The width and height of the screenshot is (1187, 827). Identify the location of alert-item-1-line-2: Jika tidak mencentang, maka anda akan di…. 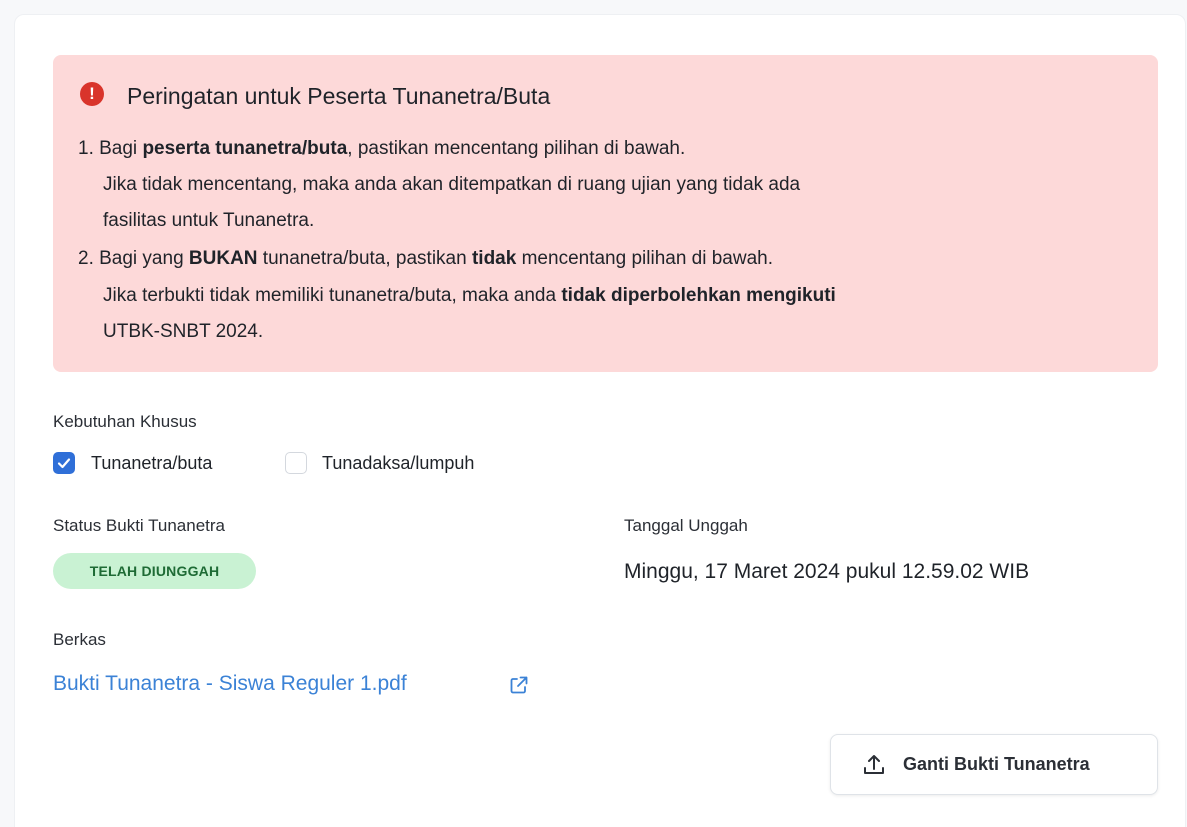
(452, 184).